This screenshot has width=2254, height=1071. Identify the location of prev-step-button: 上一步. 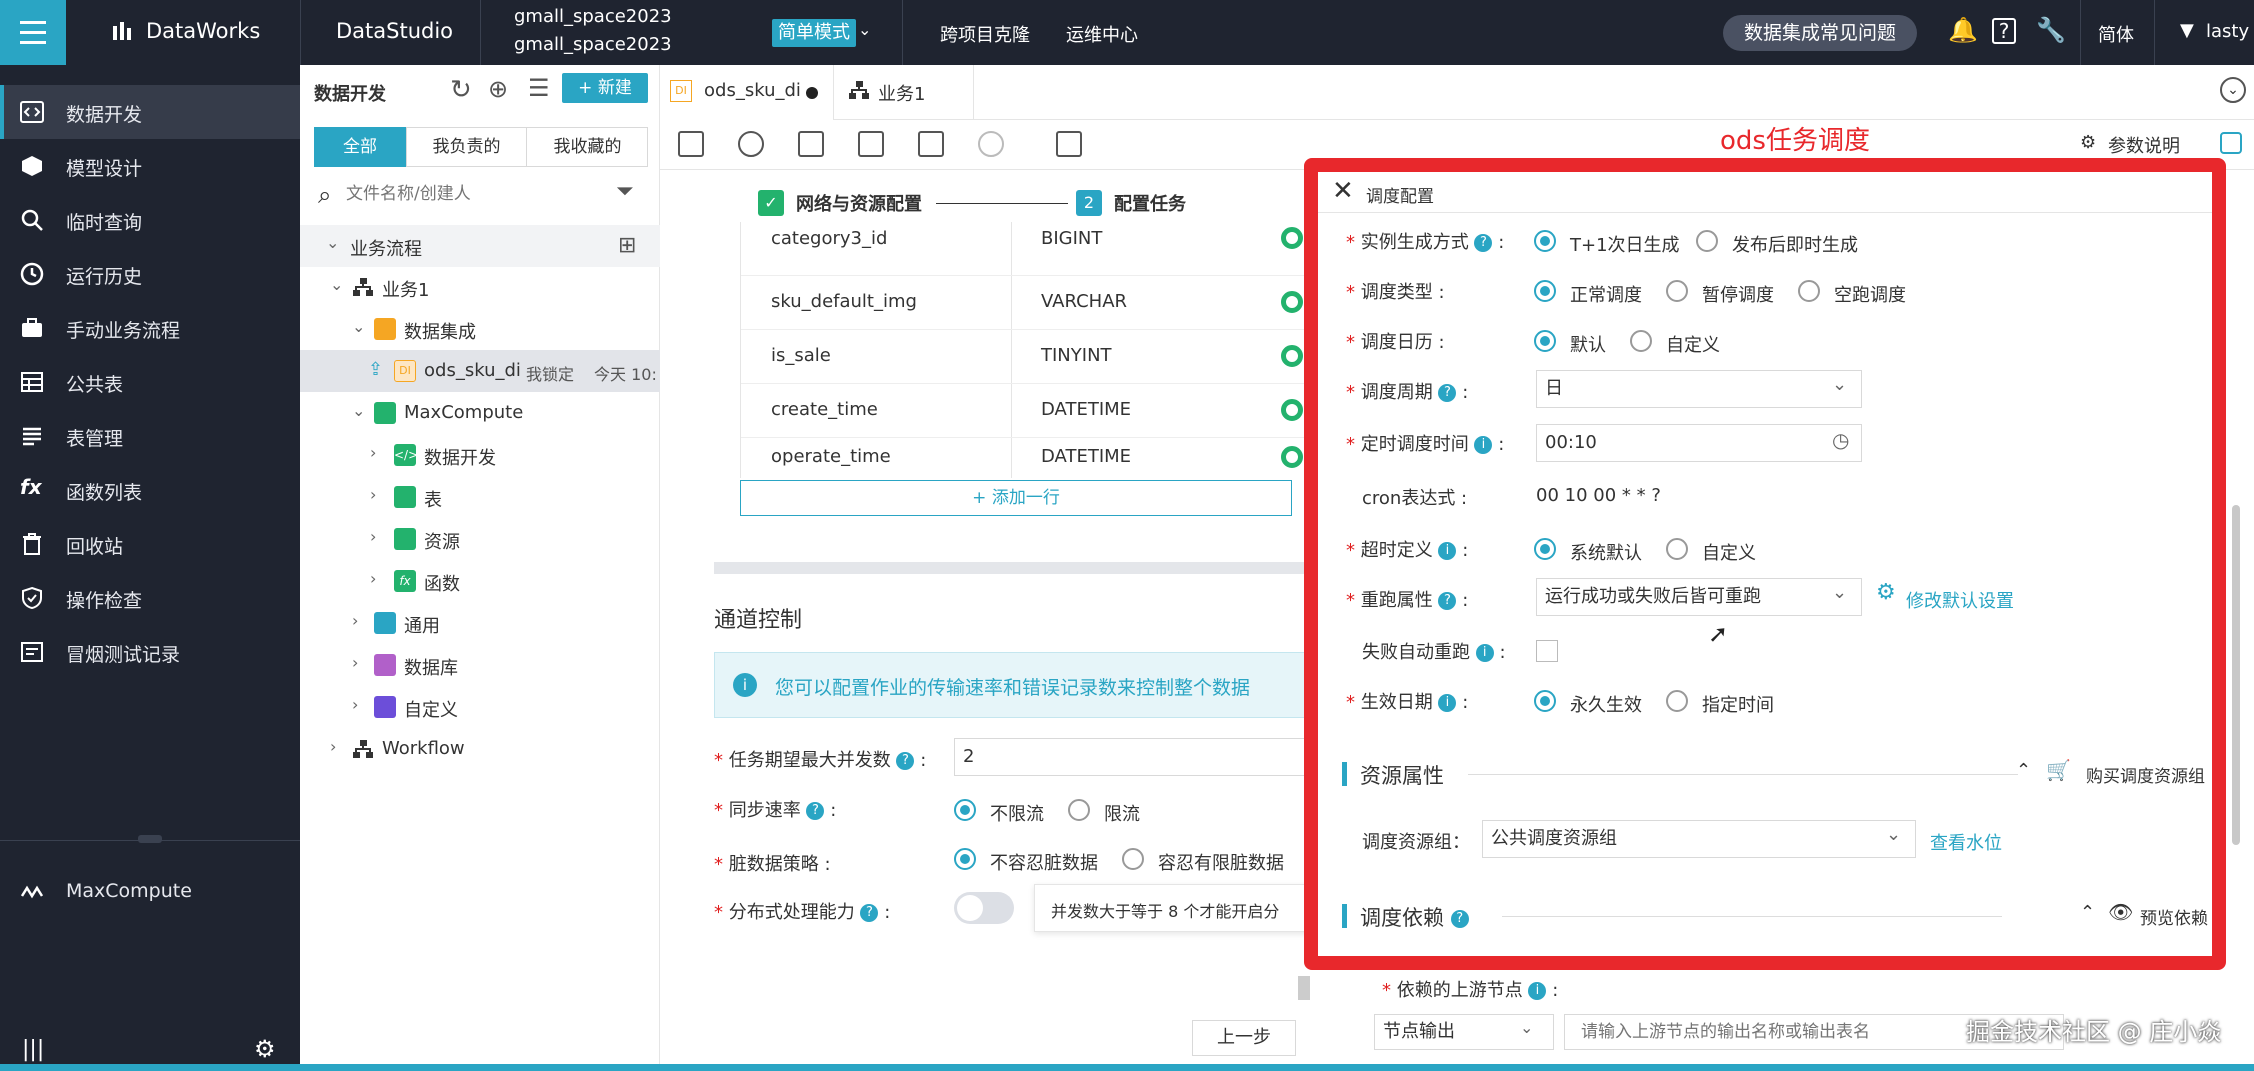
(1244, 1038).